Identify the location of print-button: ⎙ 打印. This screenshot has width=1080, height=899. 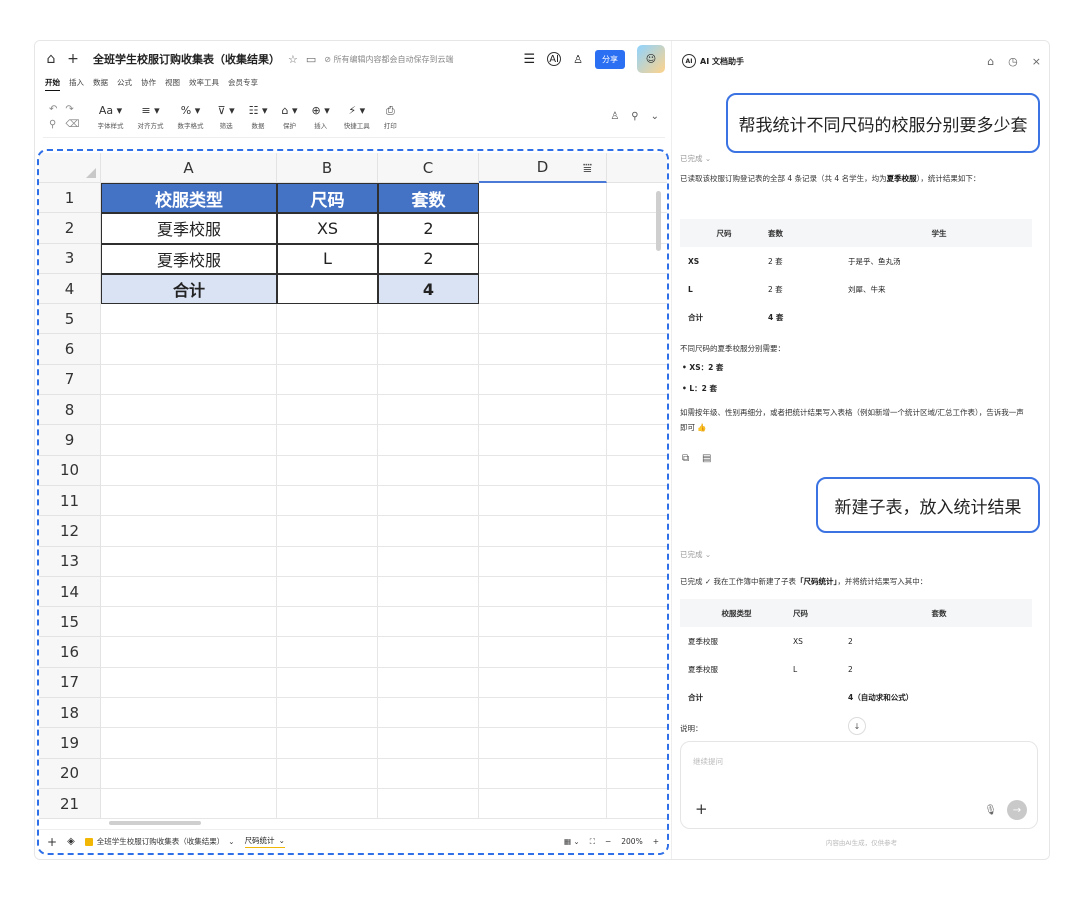
(390, 117).